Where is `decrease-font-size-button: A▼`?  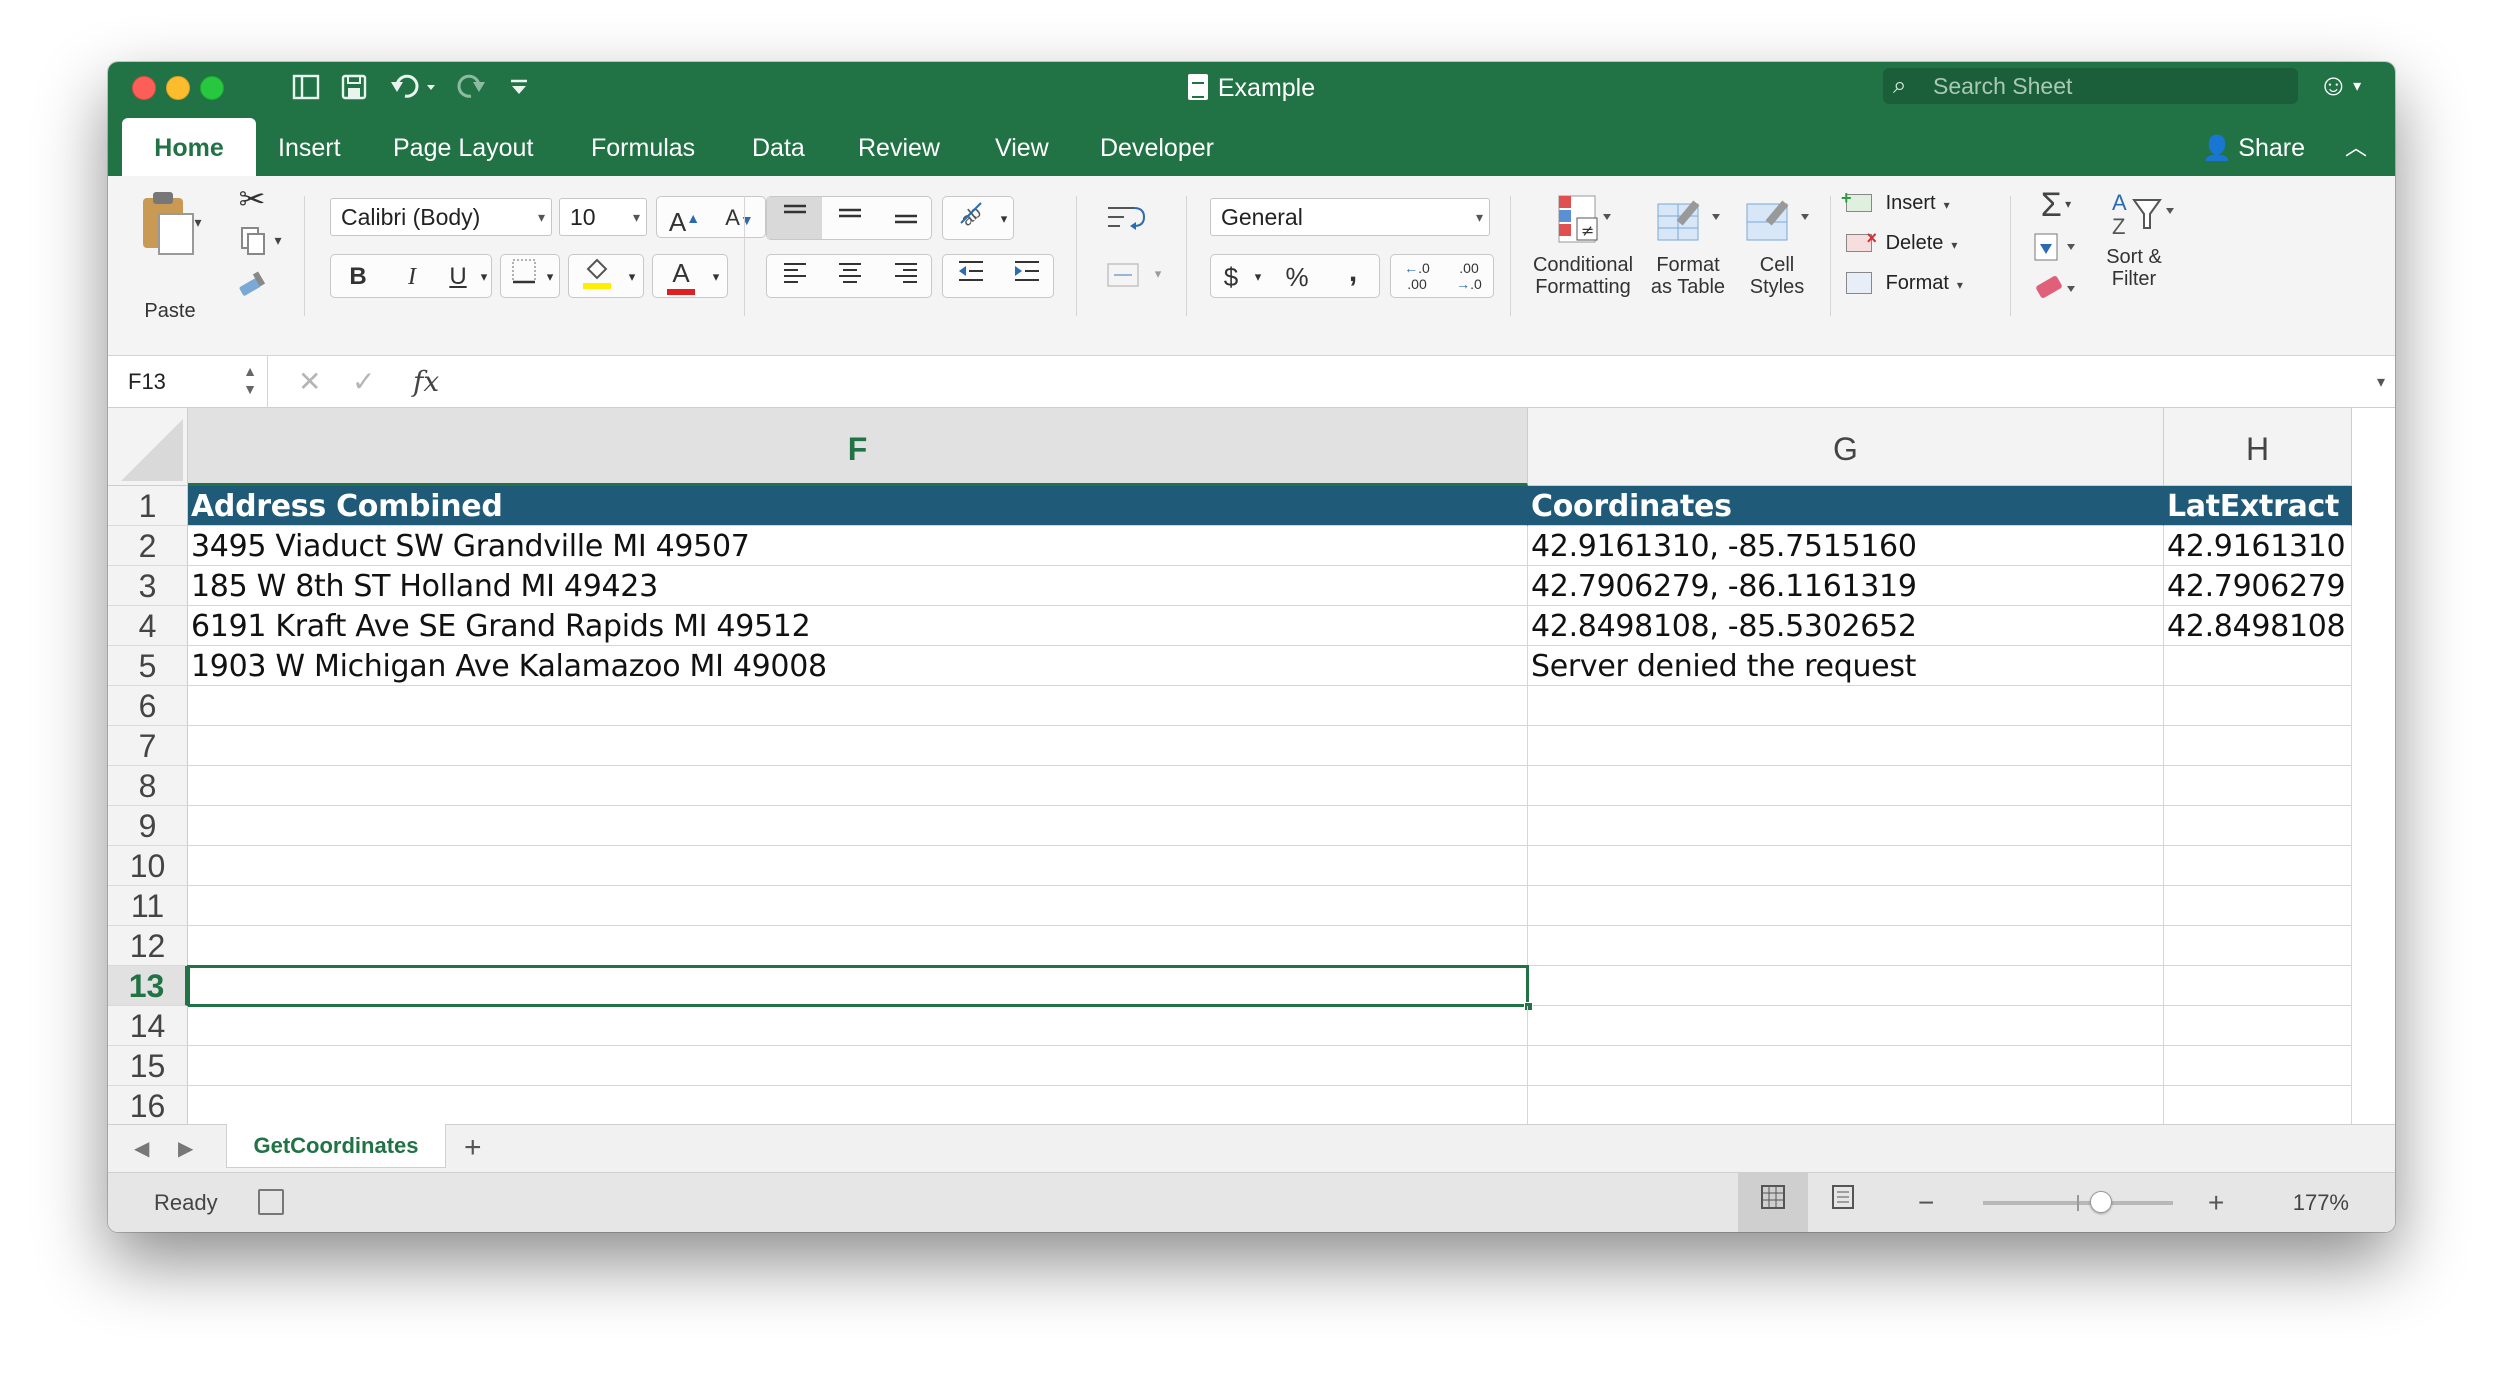 decrease-font-size-button: A▼ is located at coordinates (739, 217).